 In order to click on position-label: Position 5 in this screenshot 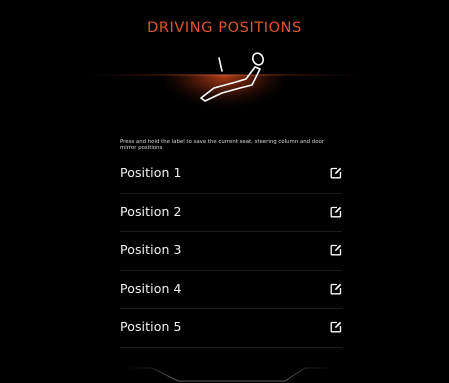, I will do `click(151, 326)`.